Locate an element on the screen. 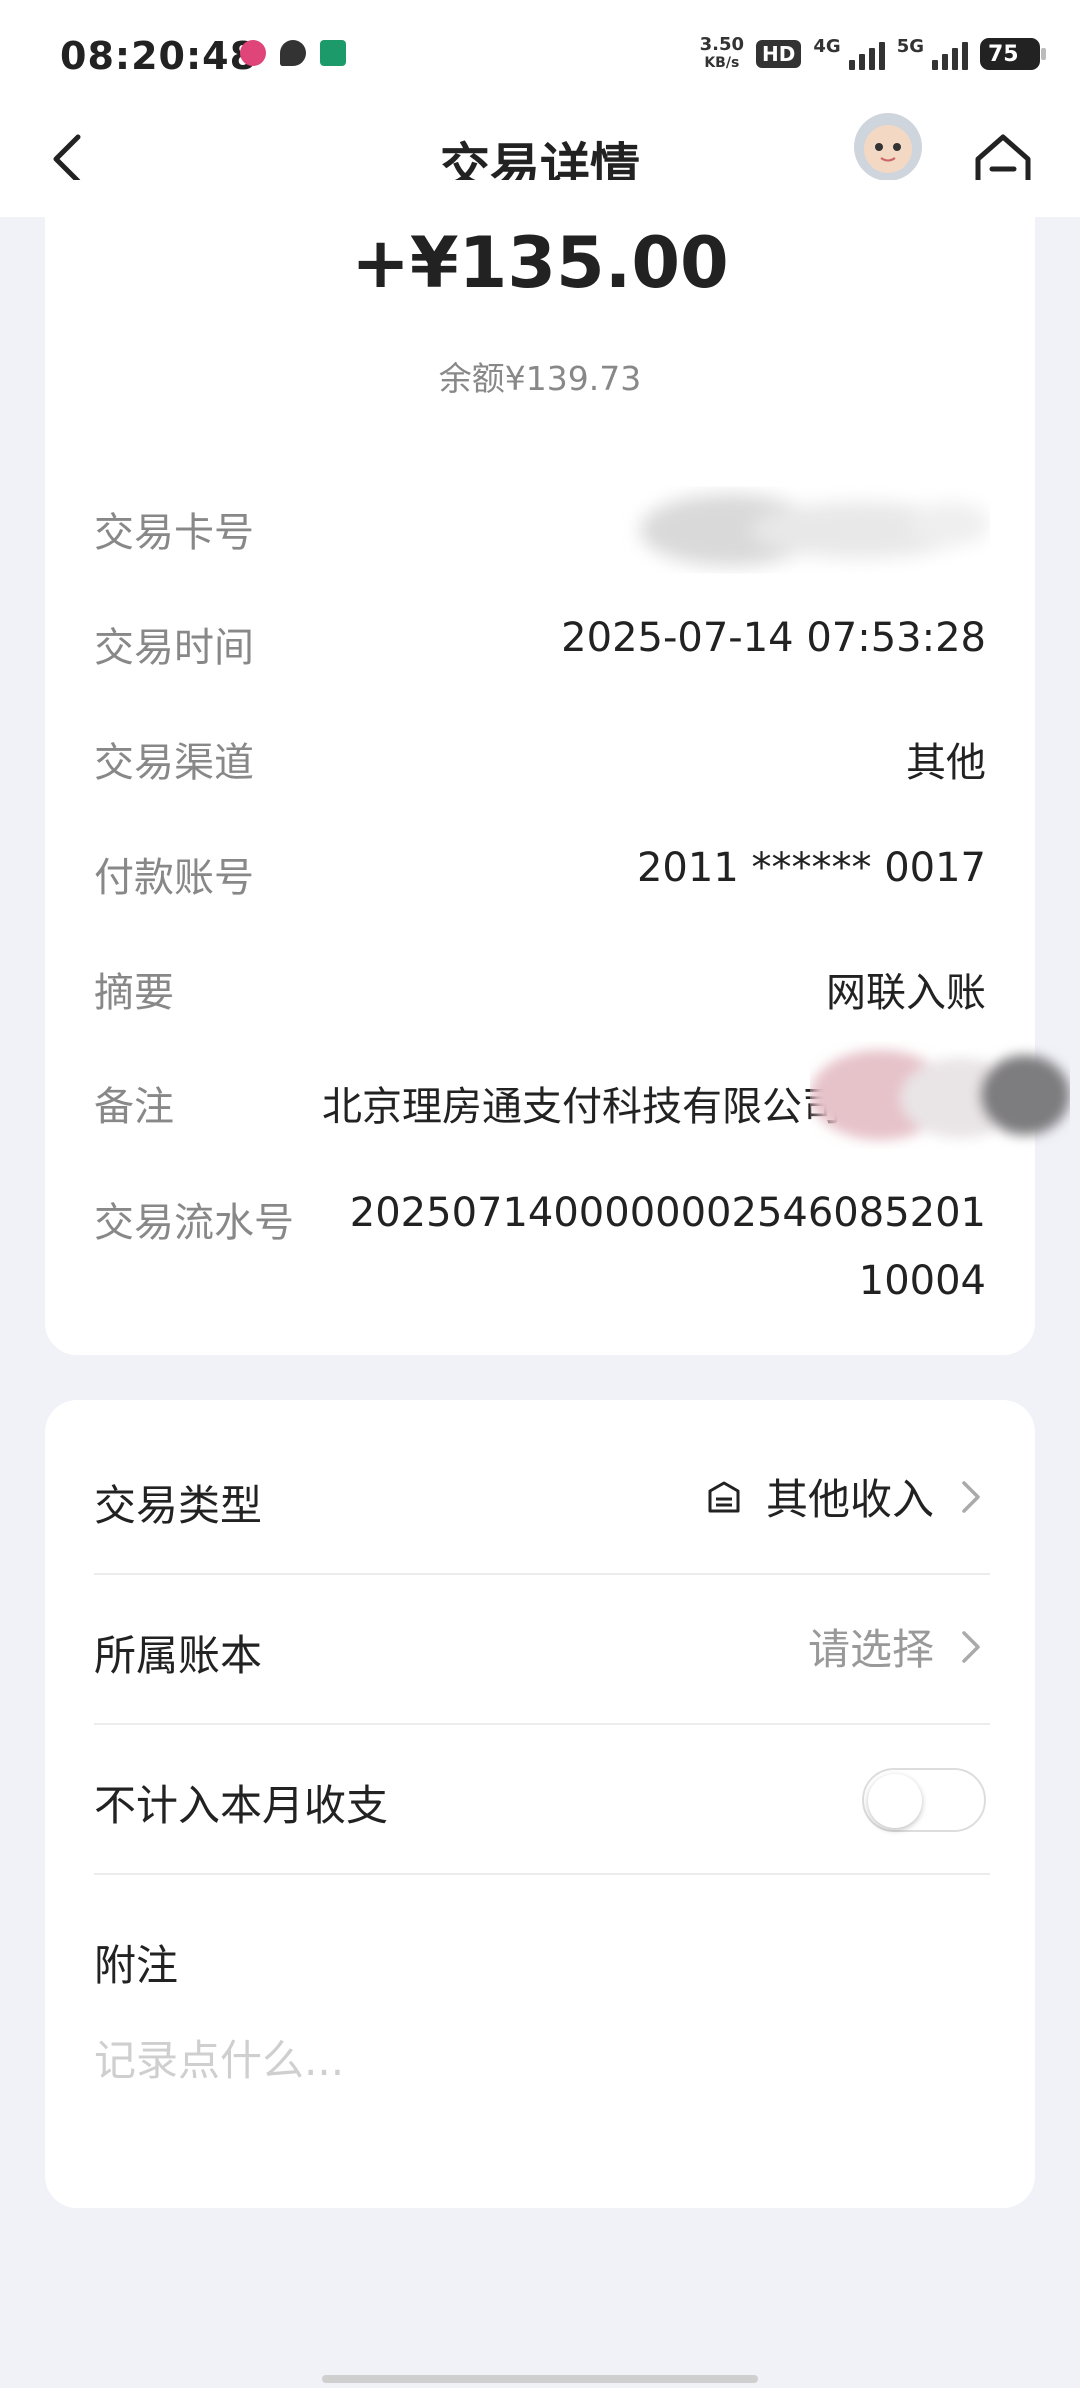 The width and height of the screenshot is (1080, 2388). serial-label: 交易流水号 is located at coordinates (194, 1223).